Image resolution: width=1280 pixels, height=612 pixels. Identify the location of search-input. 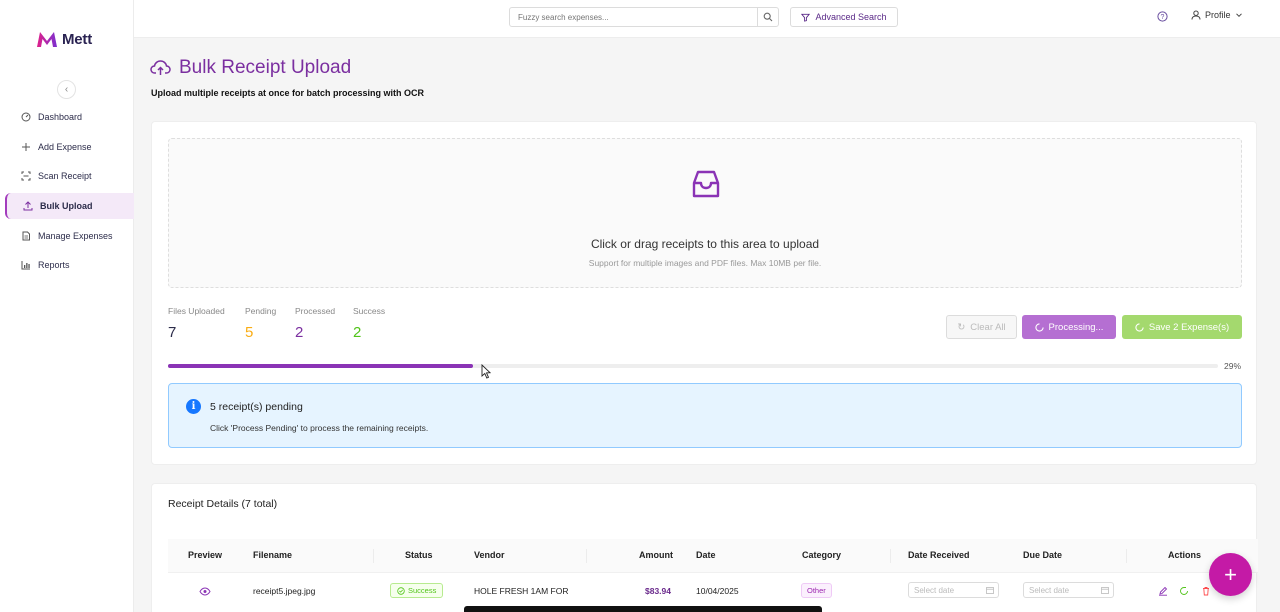
(633, 17).